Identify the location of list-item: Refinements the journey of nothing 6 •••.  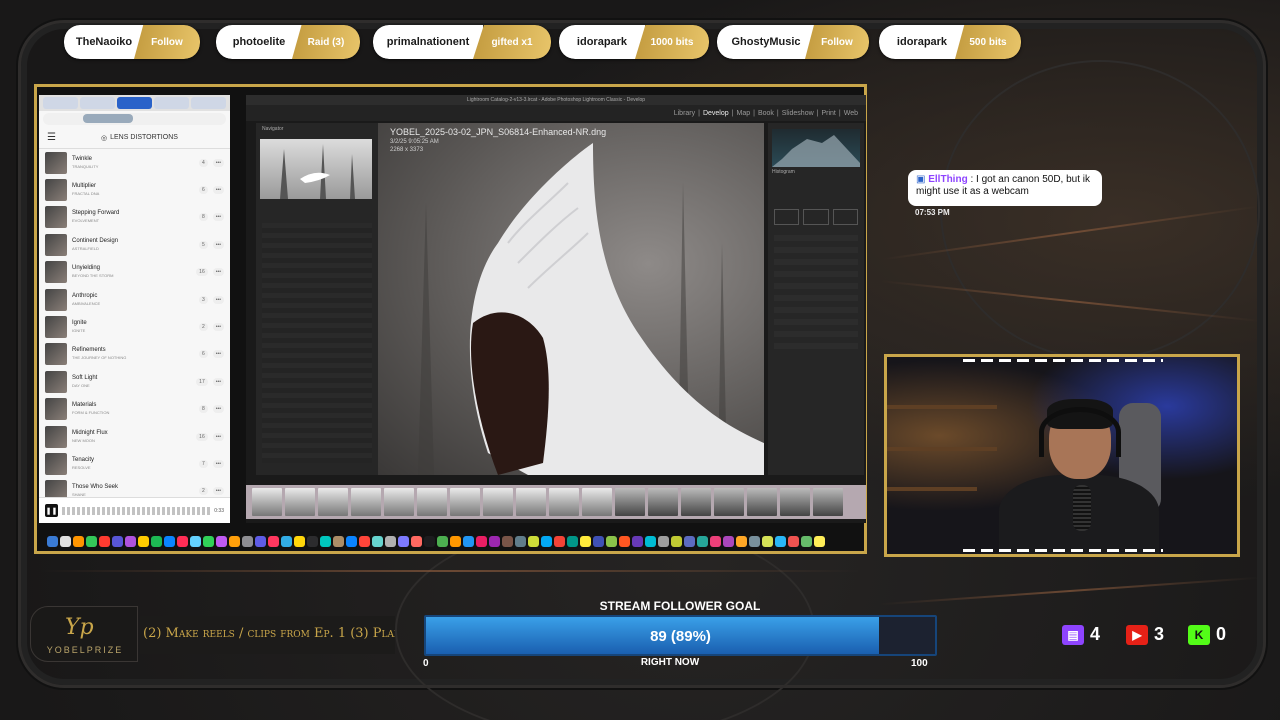
(134, 354).